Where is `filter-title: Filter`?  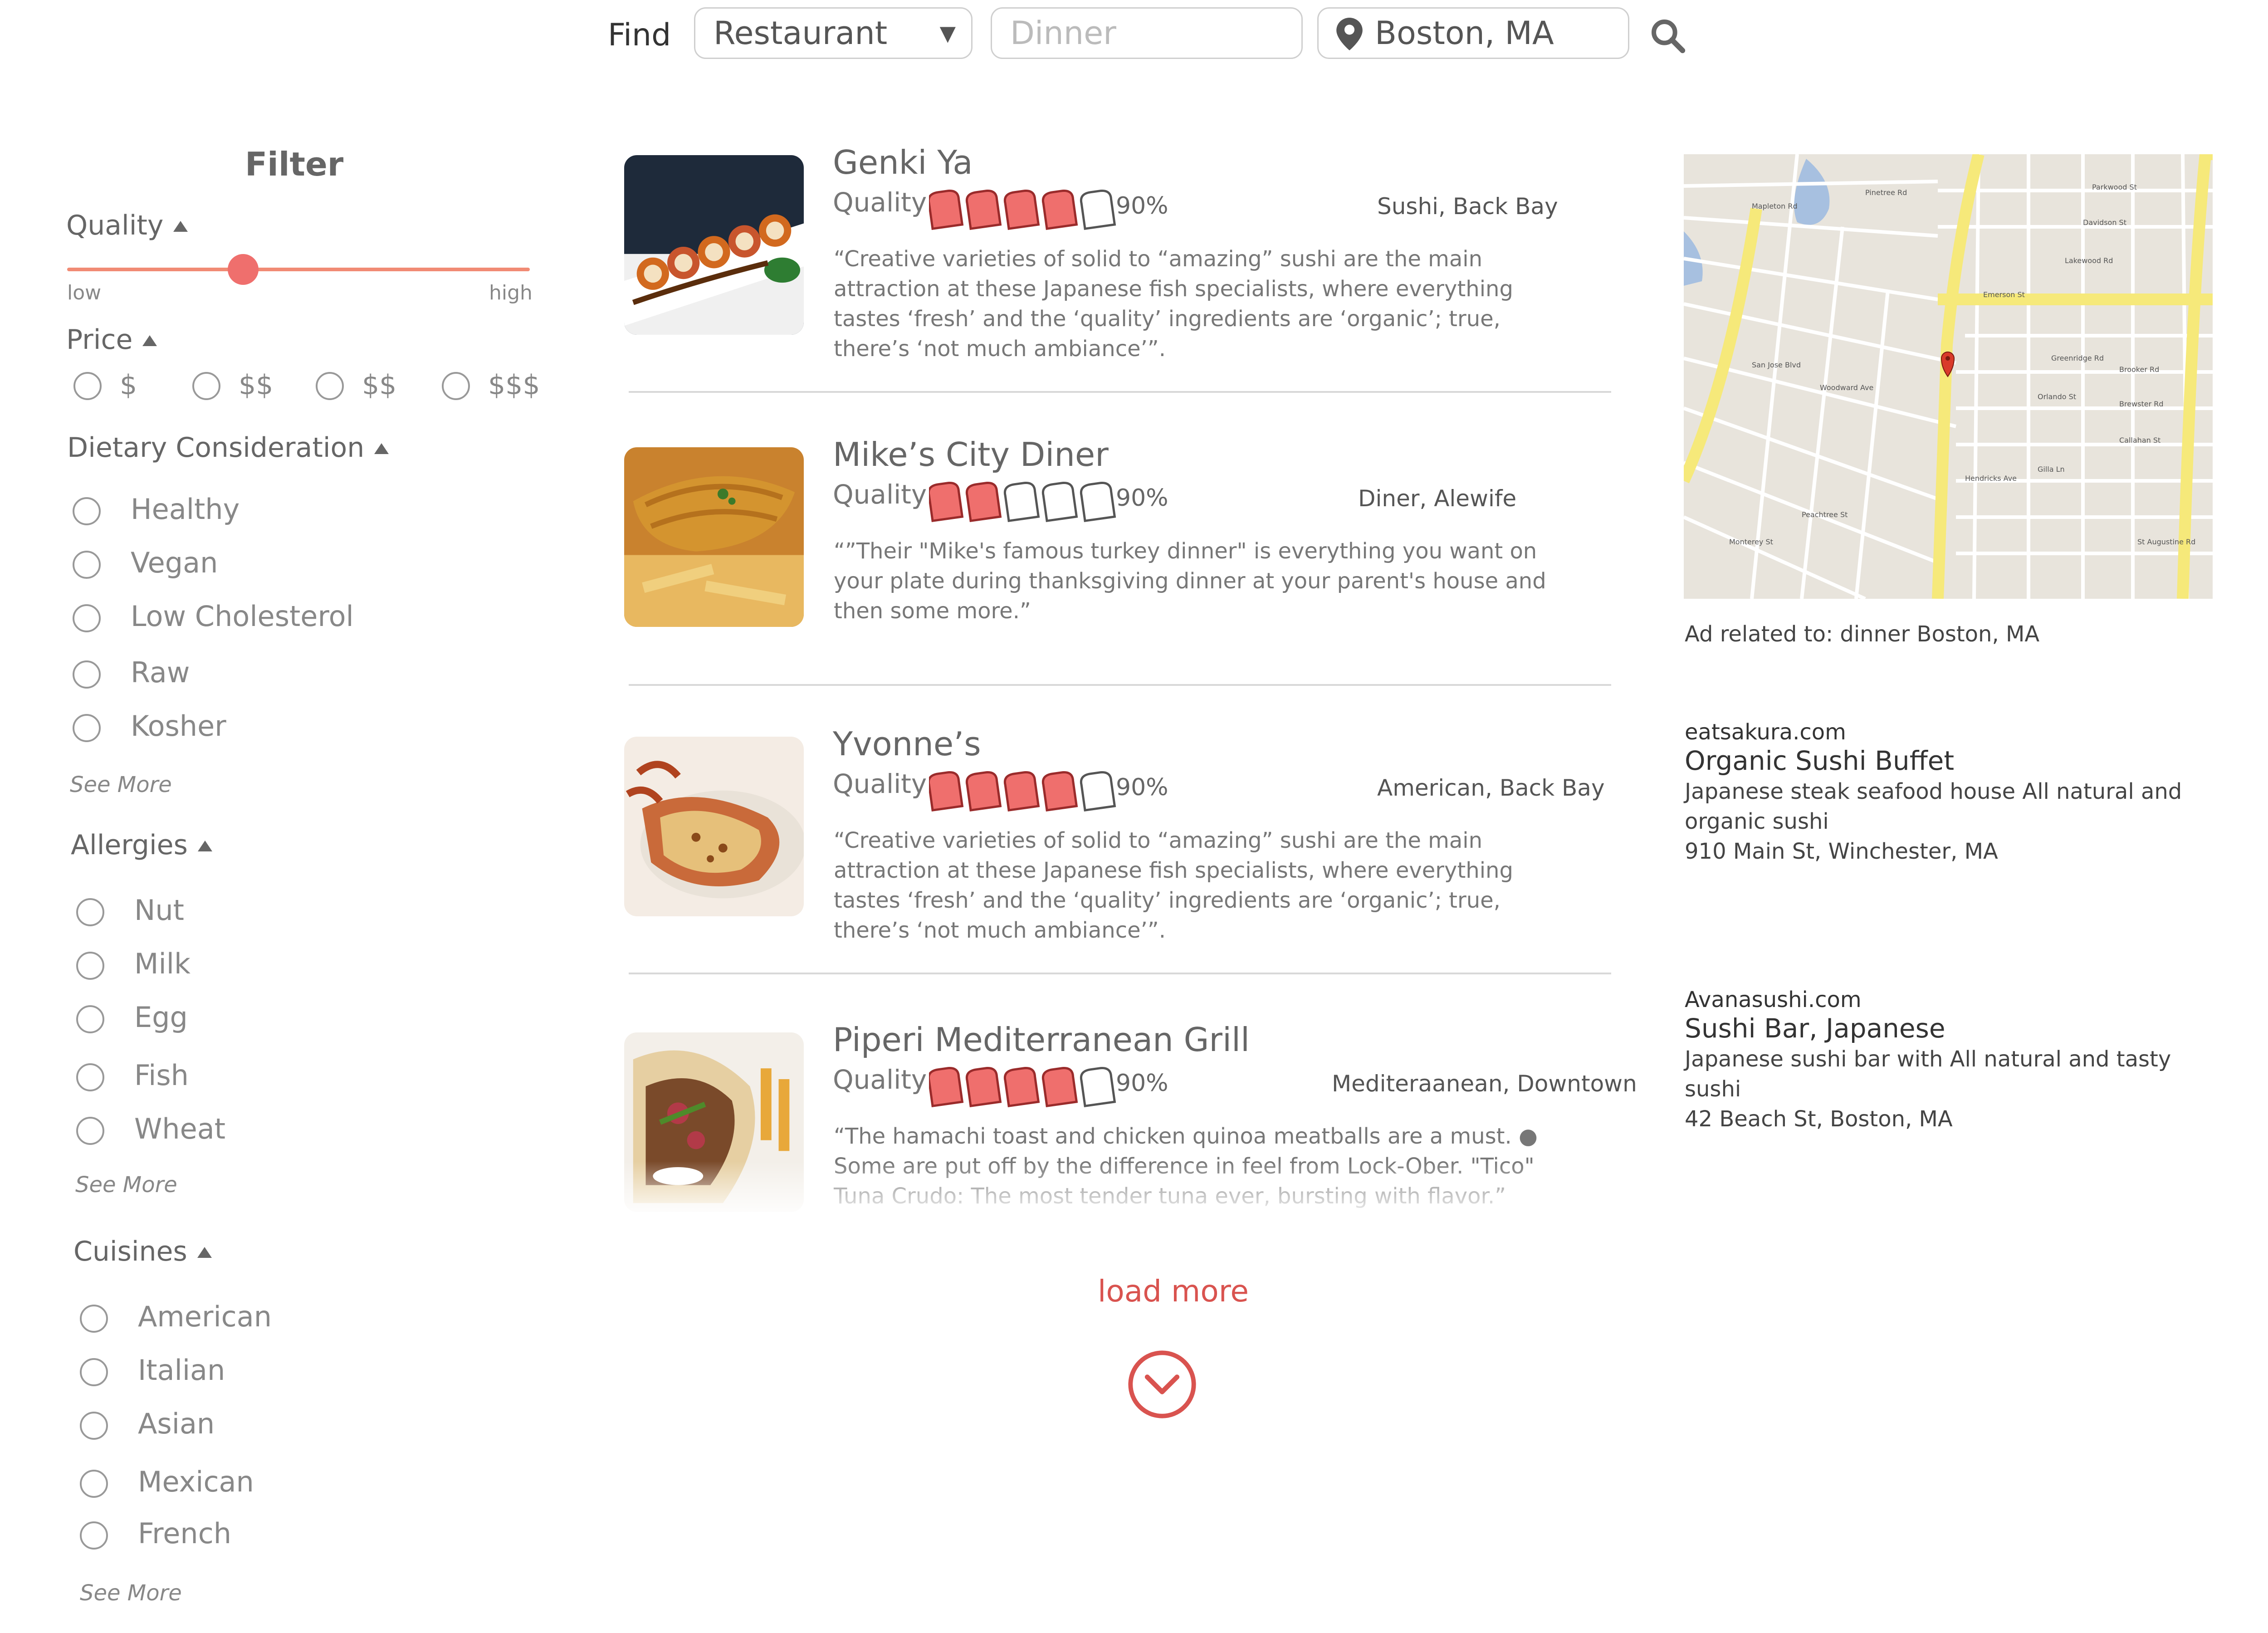 filter-title: Filter is located at coordinates (295, 164).